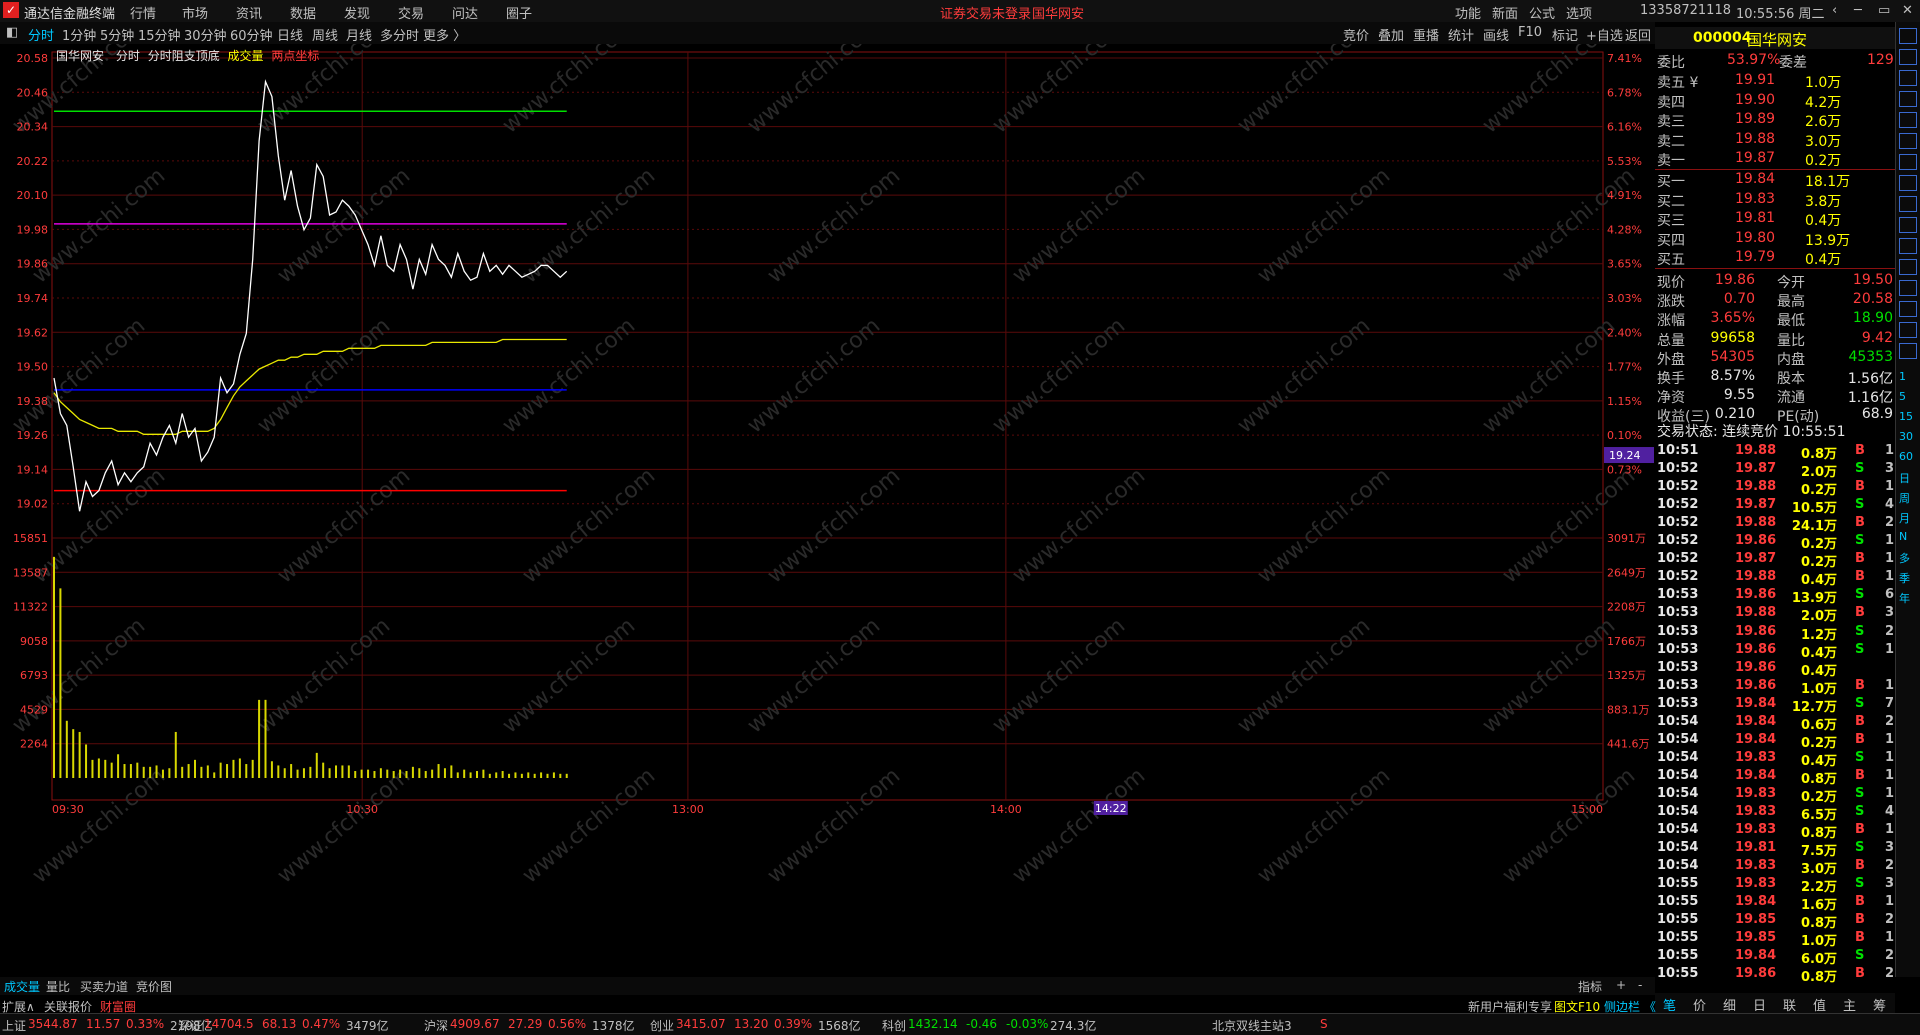 This screenshot has height=1035, width=1920. I want to click on chart-tab-zhizhi: 分时阻支顶底, so click(184, 56).